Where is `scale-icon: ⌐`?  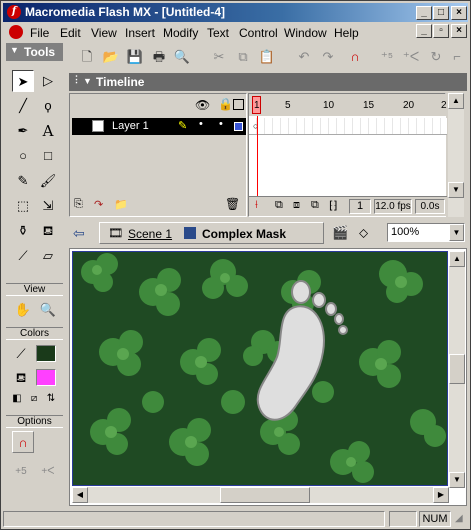
scale-icon: ⌐ is located at coordinates (457, 57).